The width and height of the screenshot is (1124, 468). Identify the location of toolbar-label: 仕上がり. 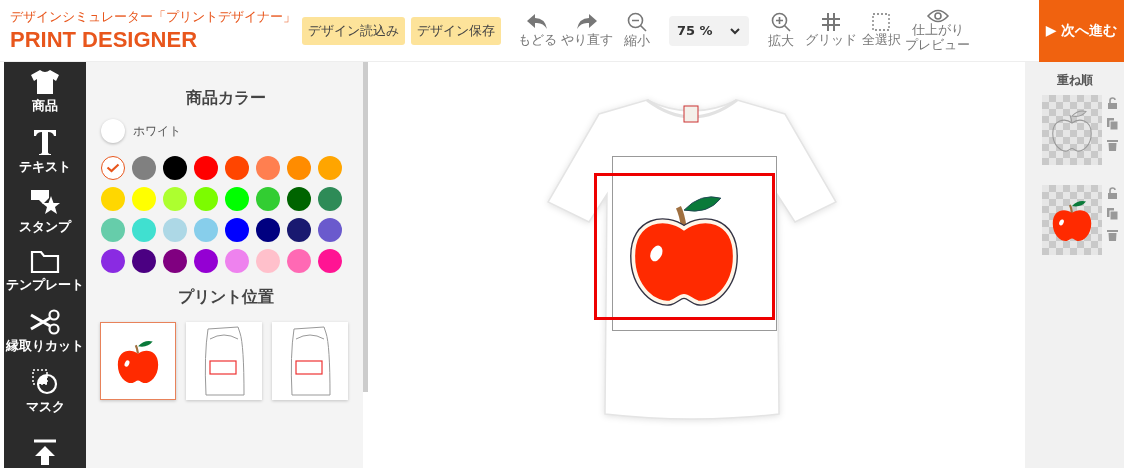
(937, 30).